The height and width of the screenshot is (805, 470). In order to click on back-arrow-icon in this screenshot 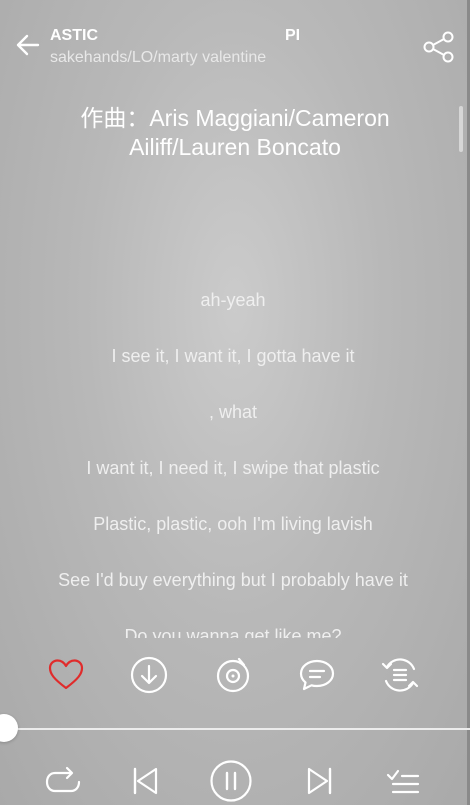, I will do `click(28, 45)`.